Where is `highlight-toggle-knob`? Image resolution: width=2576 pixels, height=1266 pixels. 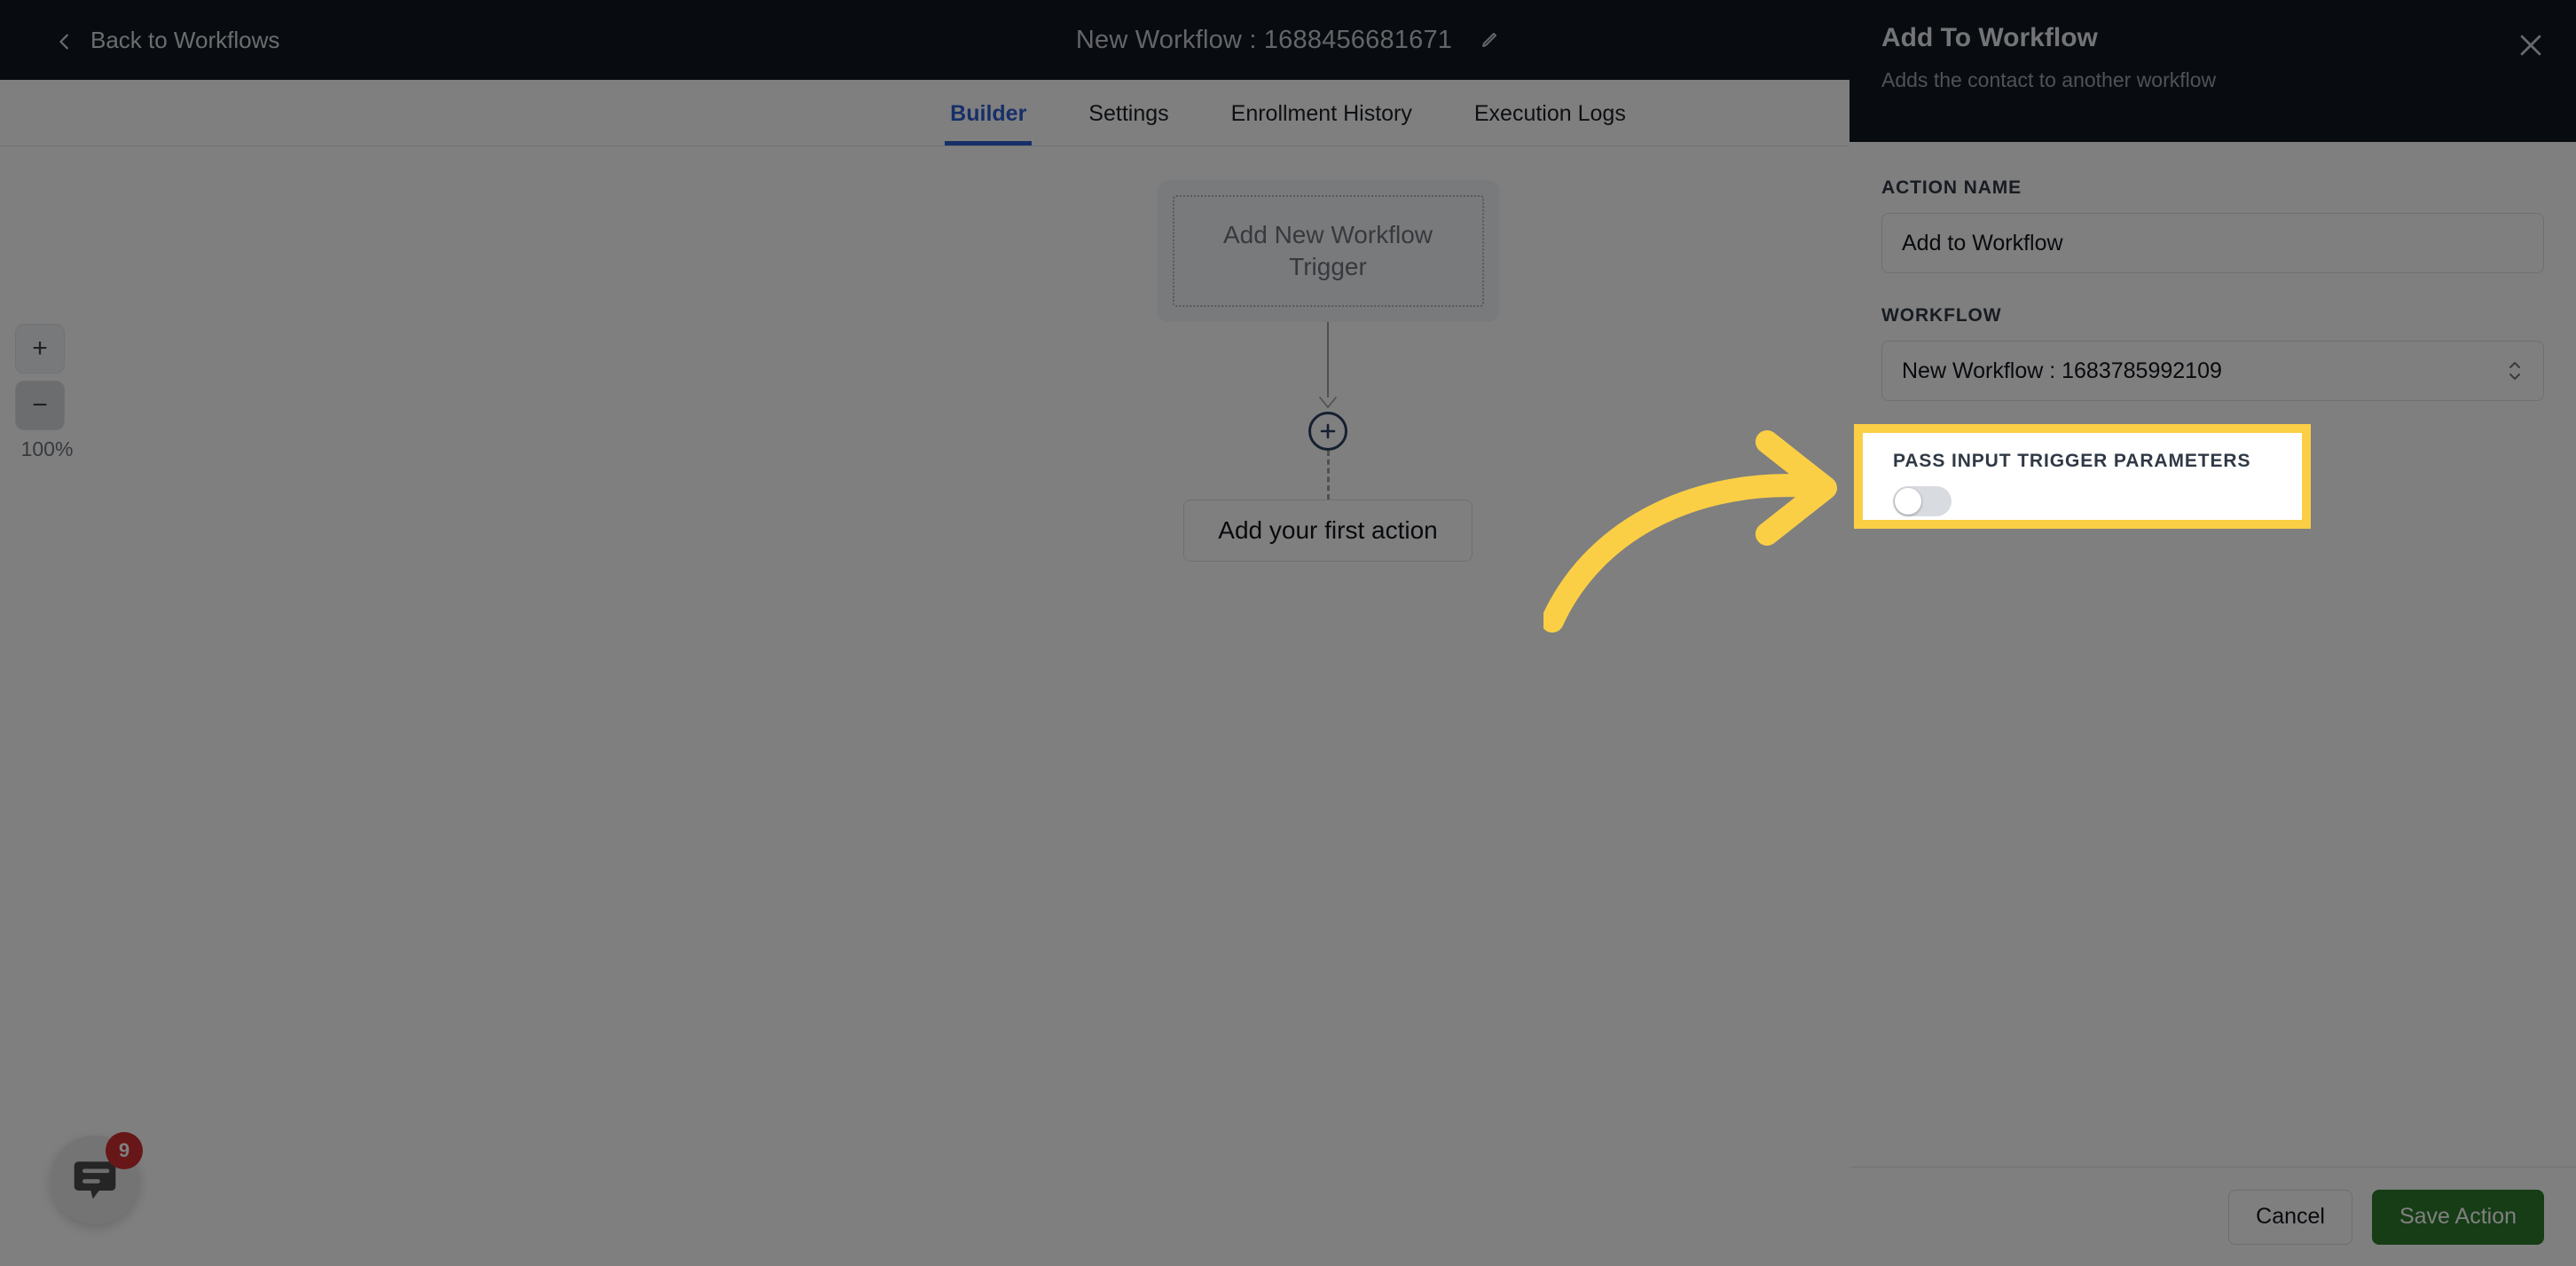
highlight-toggle-knob is located at coordinates (1908, 502).